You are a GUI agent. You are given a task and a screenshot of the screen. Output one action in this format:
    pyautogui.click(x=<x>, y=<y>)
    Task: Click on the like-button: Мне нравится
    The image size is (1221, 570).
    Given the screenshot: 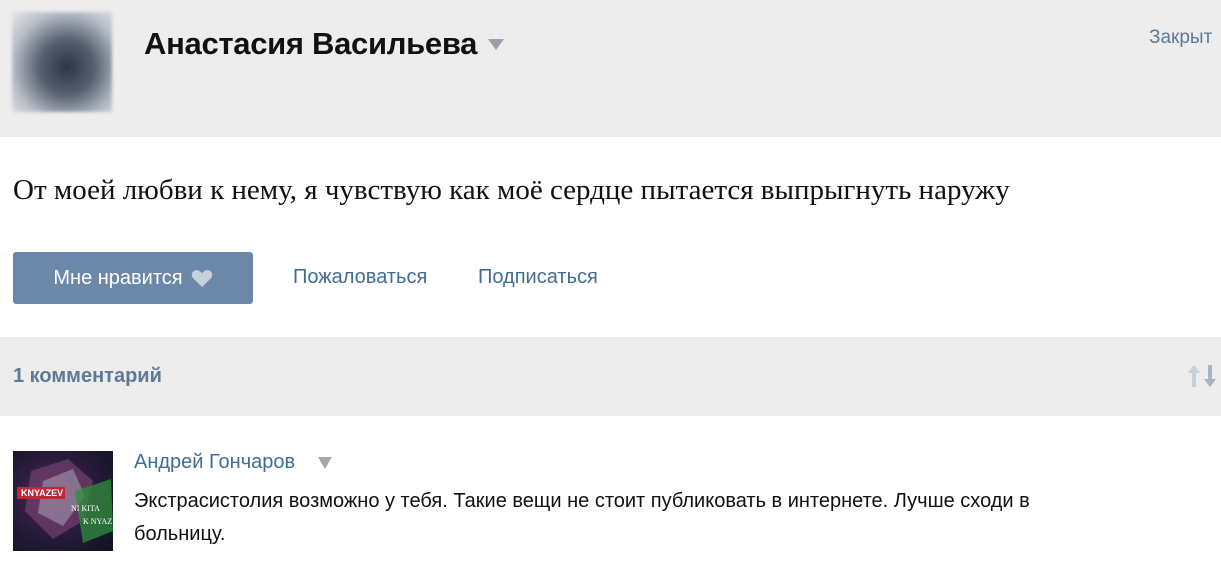 What is the action you would take?
    pyautogui.click(x=133, y=278)
    